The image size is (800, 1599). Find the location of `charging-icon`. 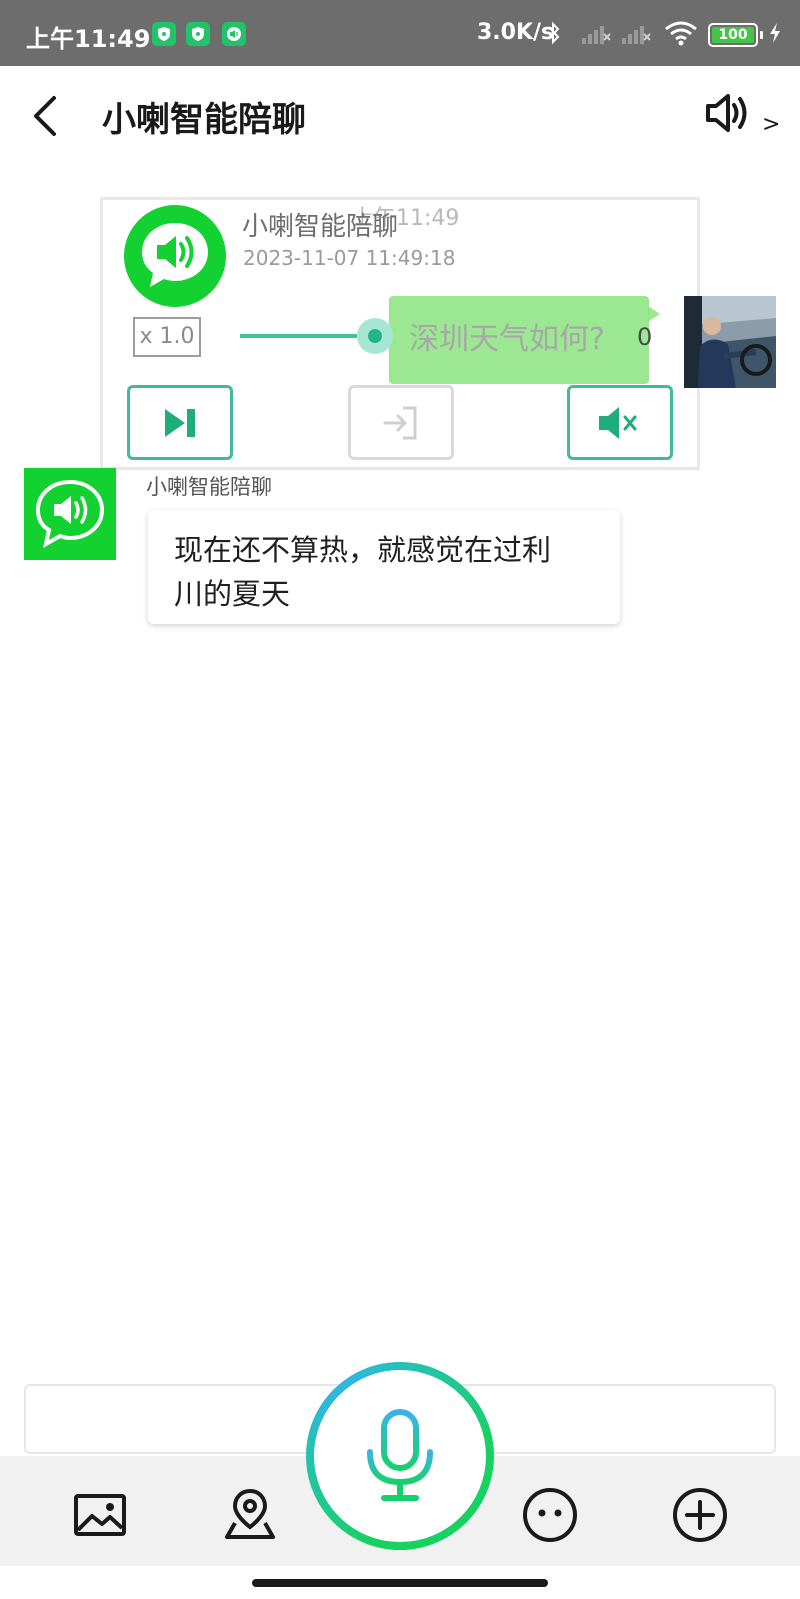

charging-icon is located at coordinates (775, 35).